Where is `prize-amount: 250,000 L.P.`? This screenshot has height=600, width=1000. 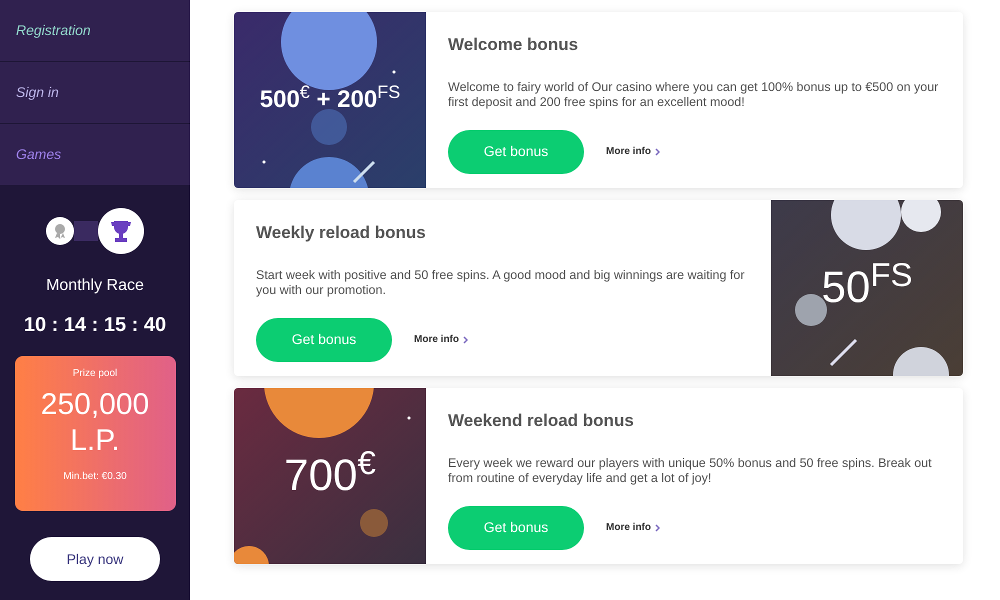
prize-amount: 250,000 L.P. is located at coordinates (95, 423).